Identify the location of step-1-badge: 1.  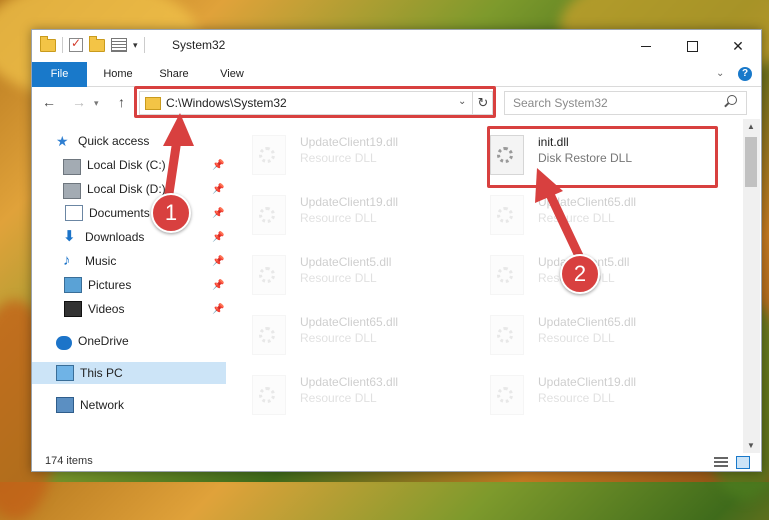
(171, 213).